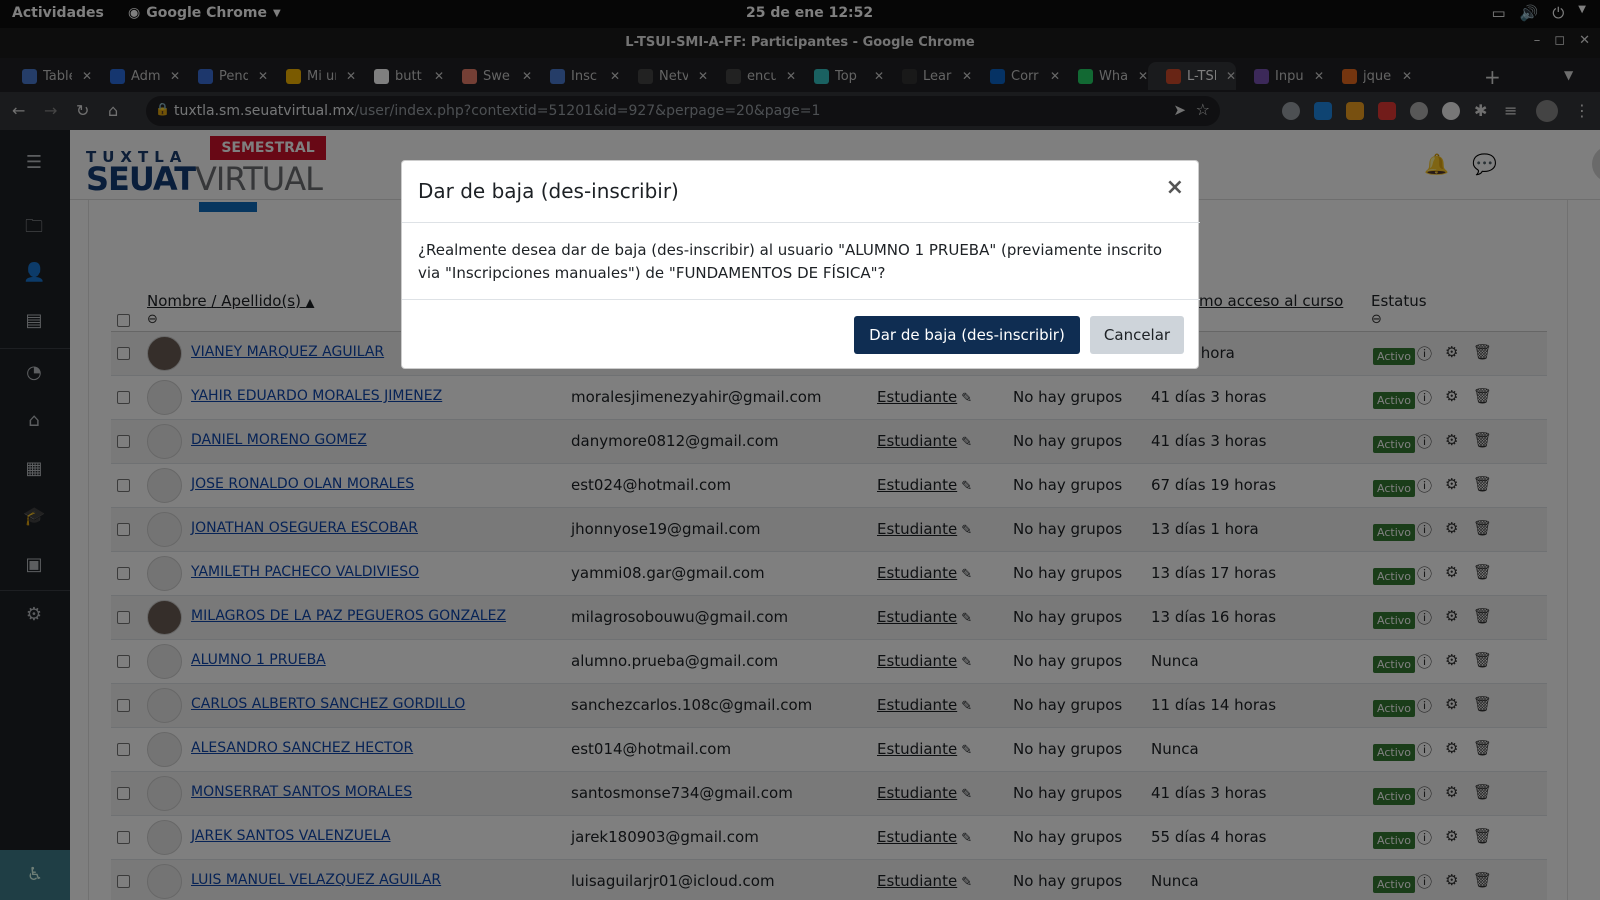  I want to click on close-icon: ×, so click(1175, 187).